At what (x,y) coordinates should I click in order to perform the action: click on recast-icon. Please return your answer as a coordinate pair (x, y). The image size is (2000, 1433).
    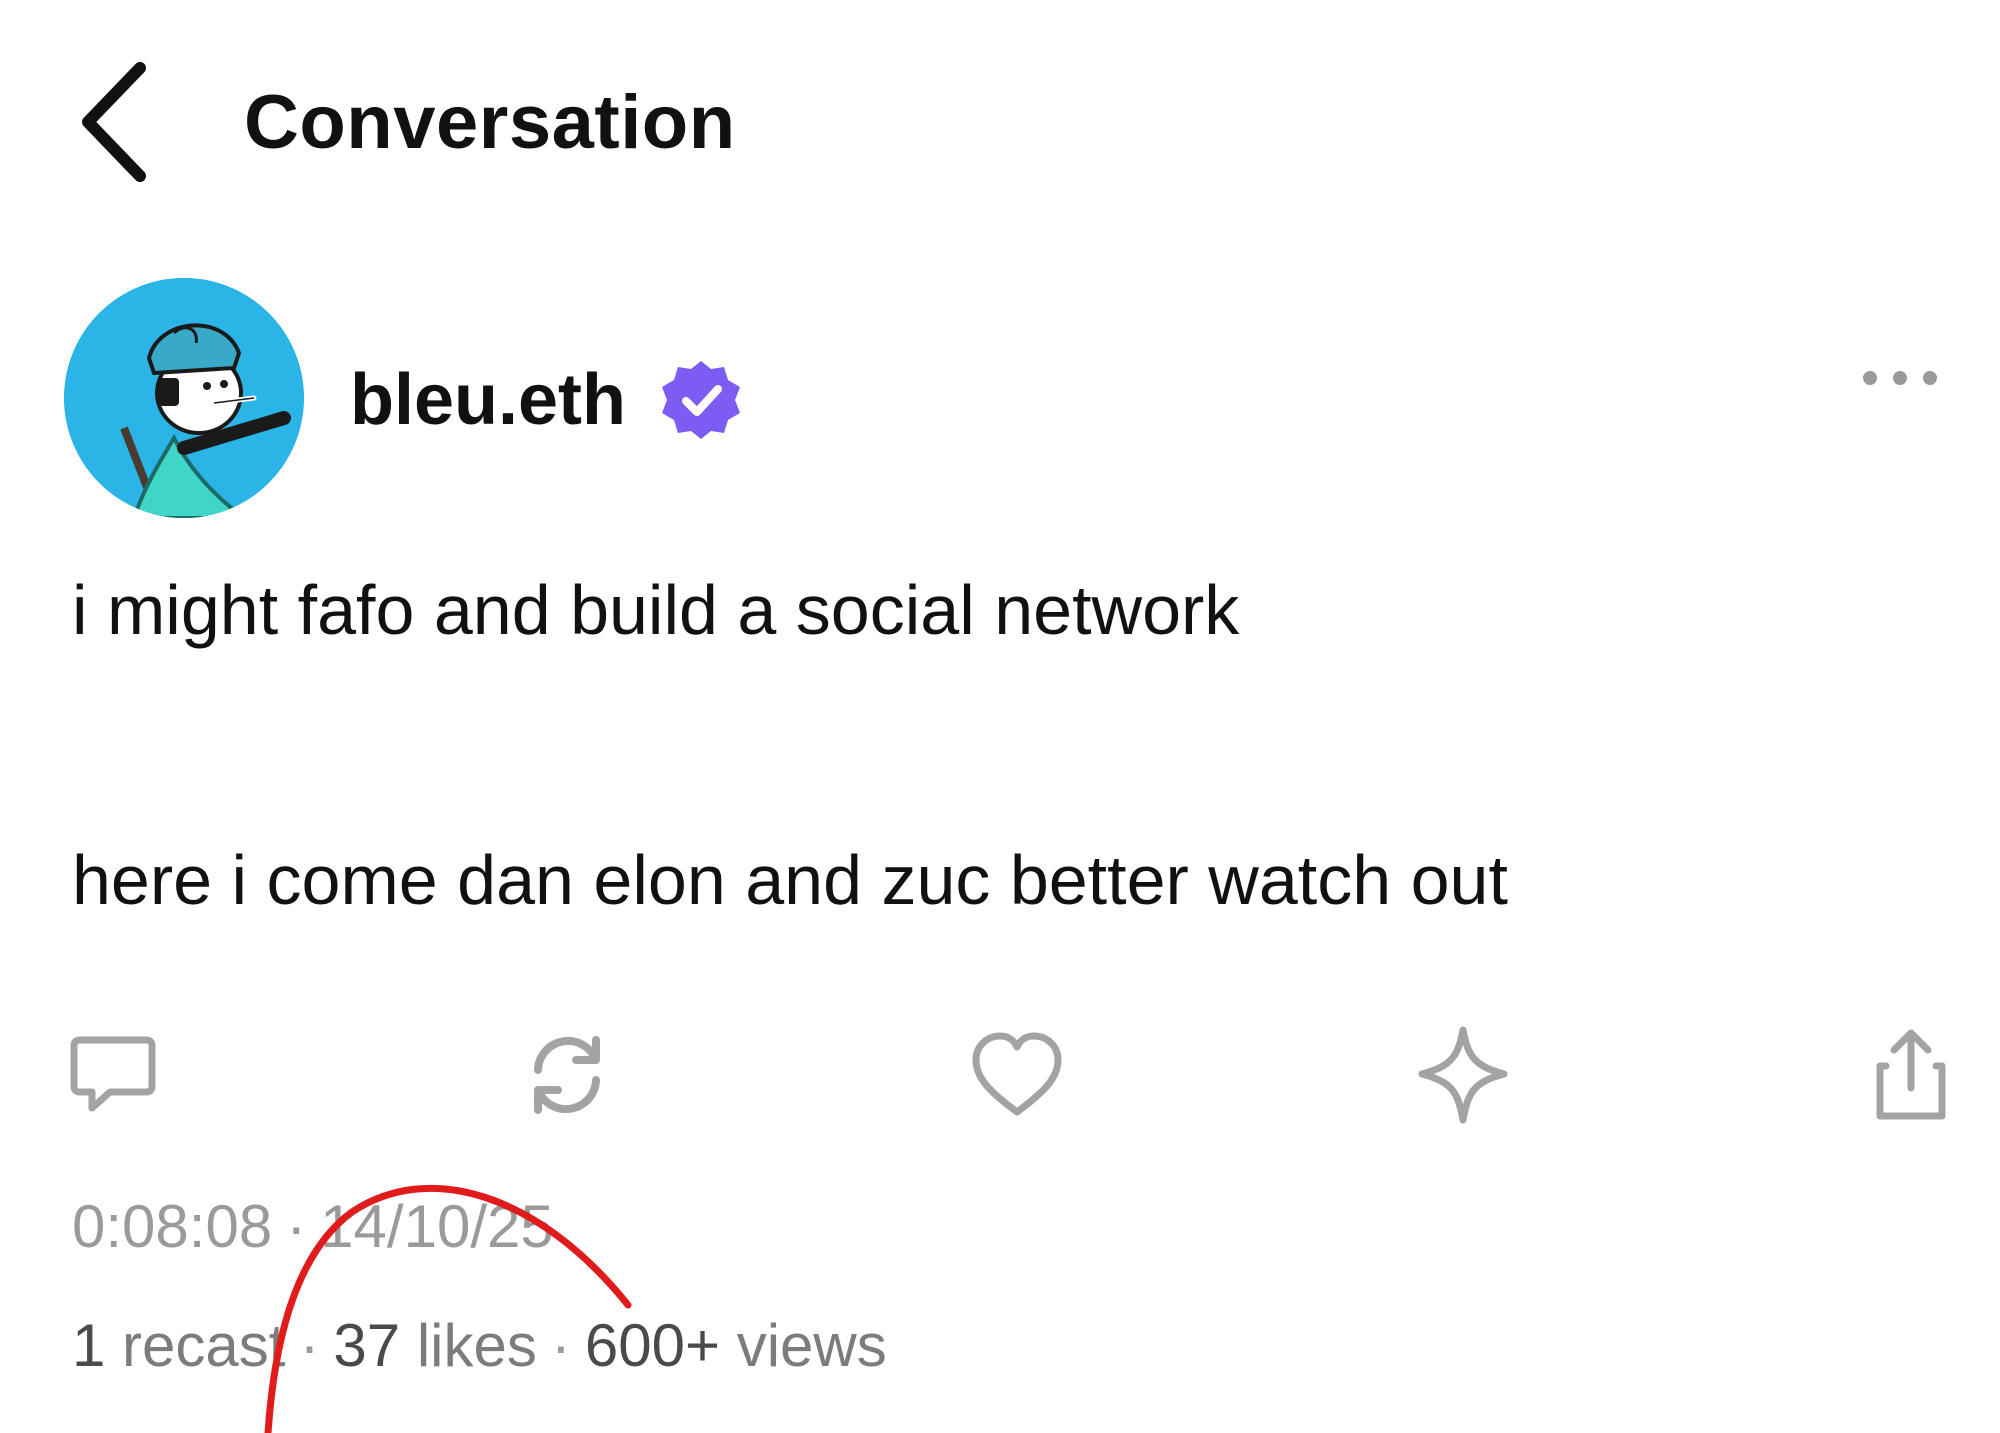
    Looking at the image, I should click on (567, 1075).